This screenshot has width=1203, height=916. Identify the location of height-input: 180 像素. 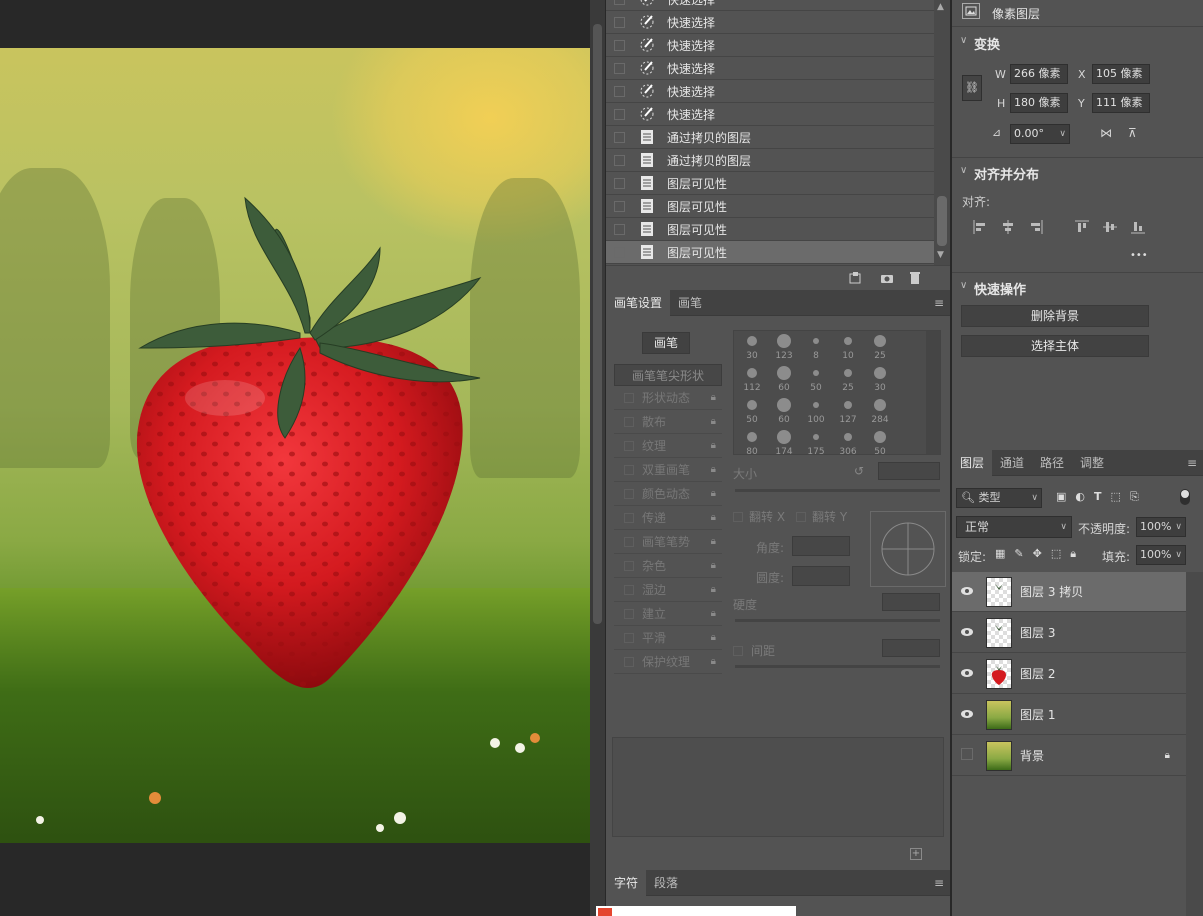
(1039, 103).